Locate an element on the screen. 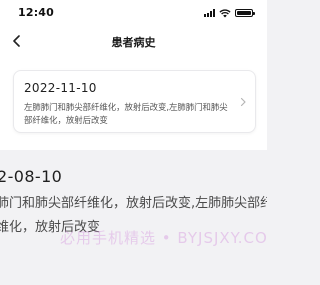 The height and width of the screenshot is (285, 320). record-description: 左肺肺门和肺尖部纤维化，放射后改变,左肺肺门和肺尖部纤维化，放射后改变 is located at coordinates (126, 113).